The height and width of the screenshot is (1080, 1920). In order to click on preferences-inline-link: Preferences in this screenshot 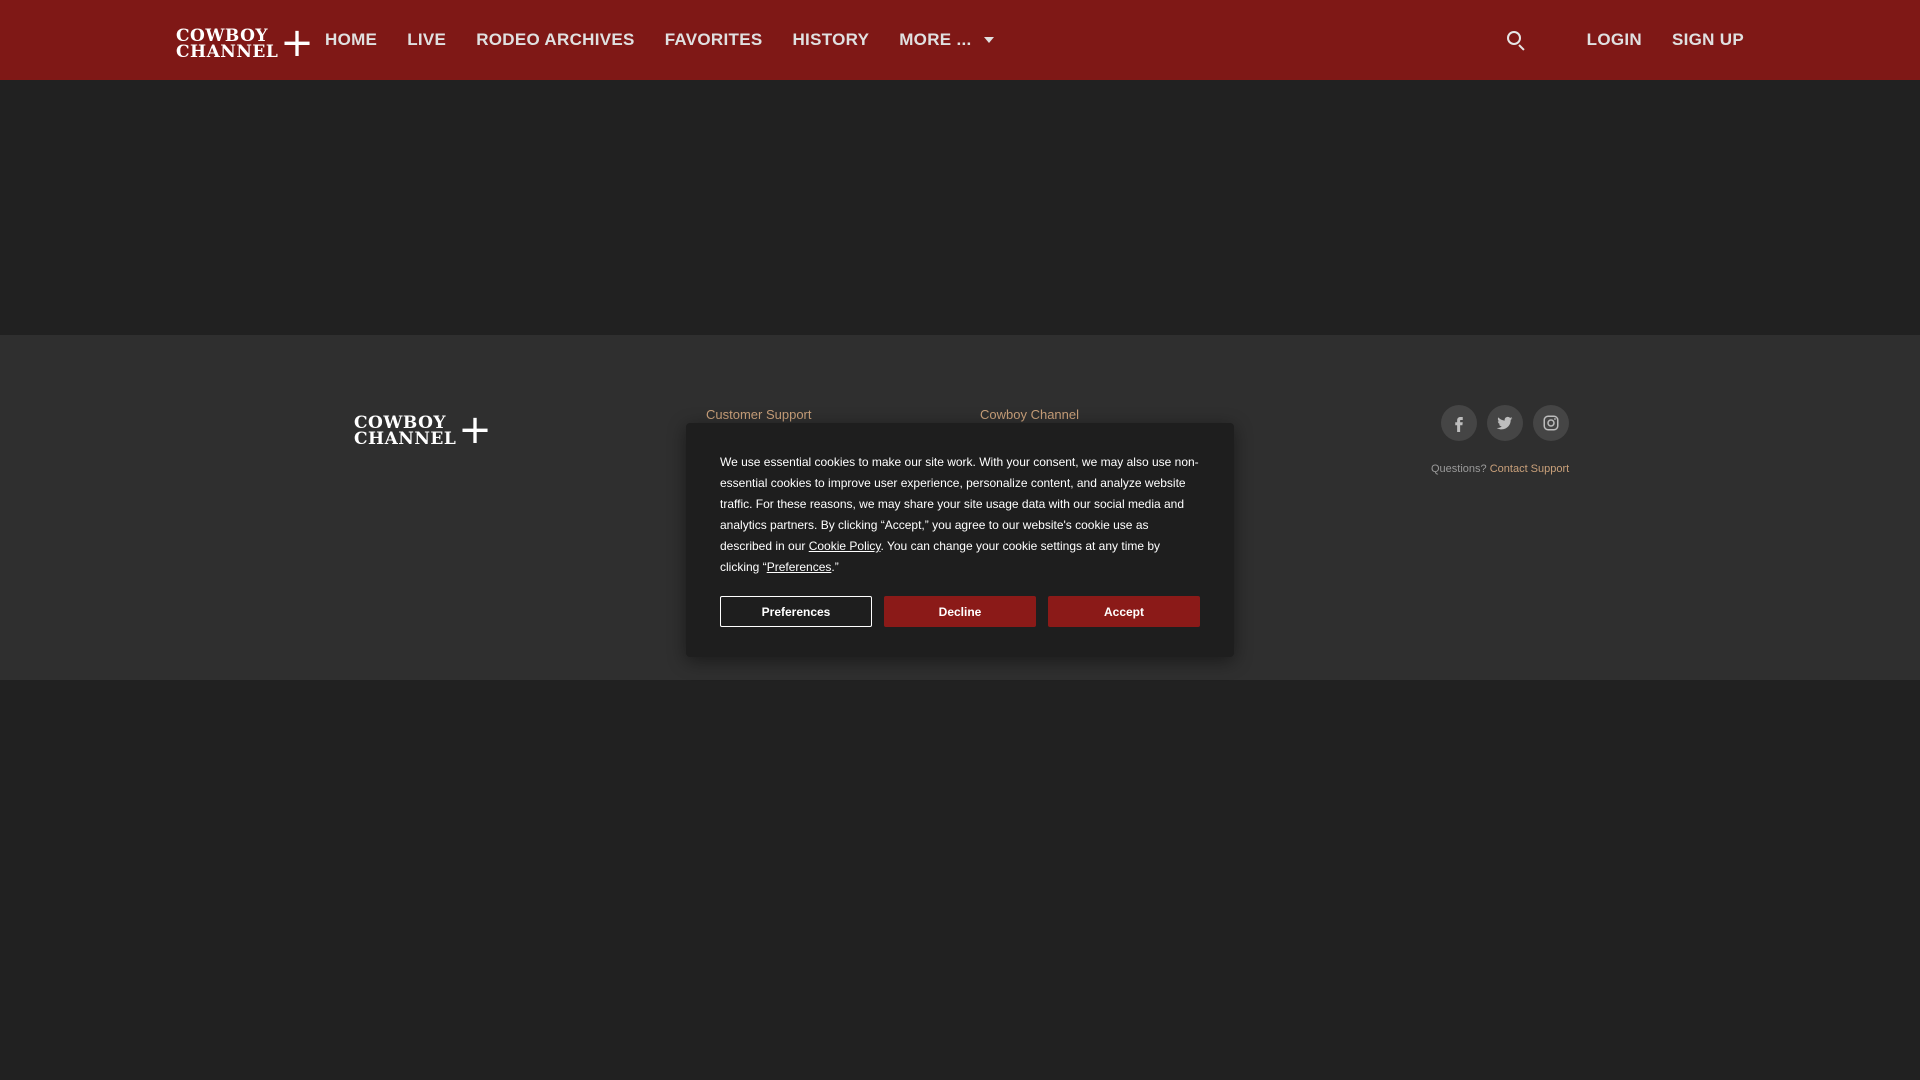, I will do `click(799, 567)`.